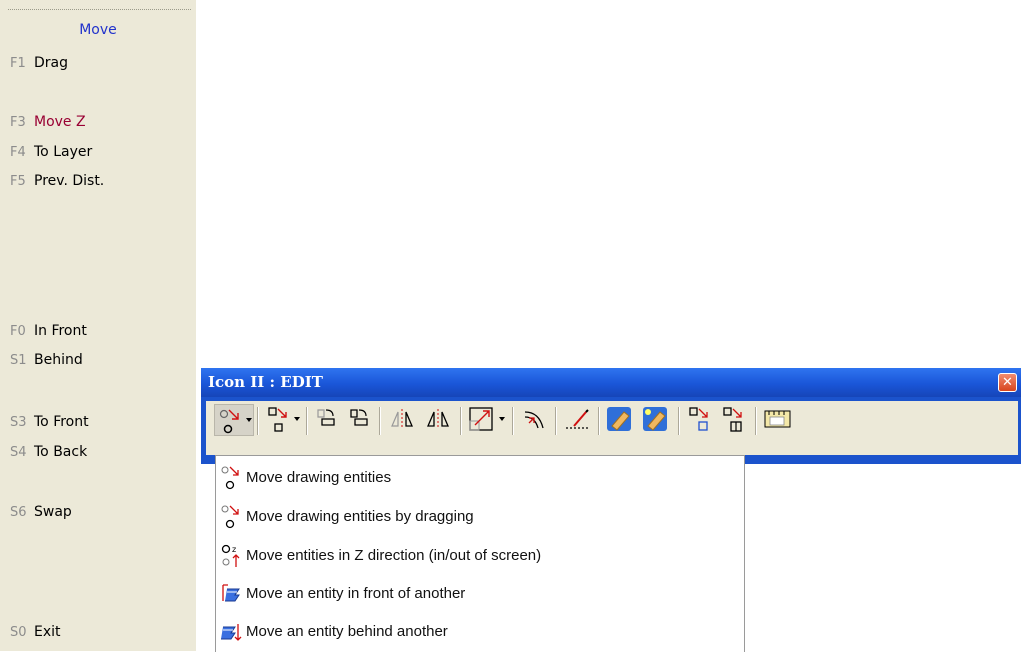 This screenshot has height=652, width=1021. Describe the element at coordinates (360, 516) in the screenshot. I see `menu-item-label: Move drawing entities by dragging` at that location.